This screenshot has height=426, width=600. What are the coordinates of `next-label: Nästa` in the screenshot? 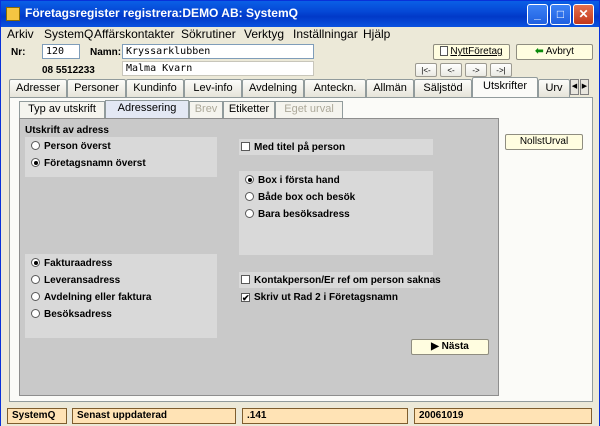 It's located at (455, 346).